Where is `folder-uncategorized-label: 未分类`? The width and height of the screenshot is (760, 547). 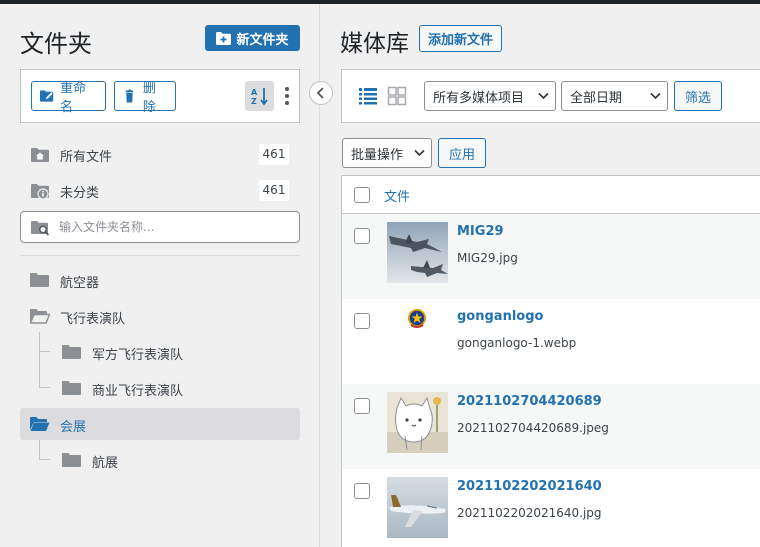
folder-uncategorized-label: 未分类 is located at coordinates (80, 193).